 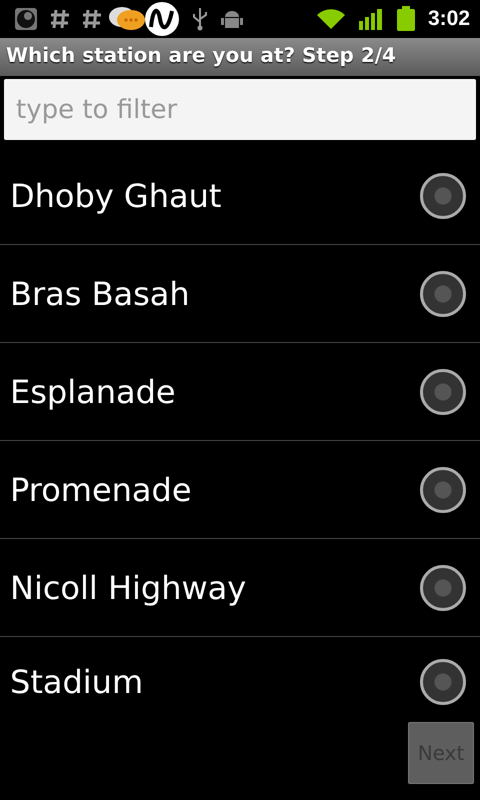 I want to click on clock-time: 3:02, so click(x=449, y=19).